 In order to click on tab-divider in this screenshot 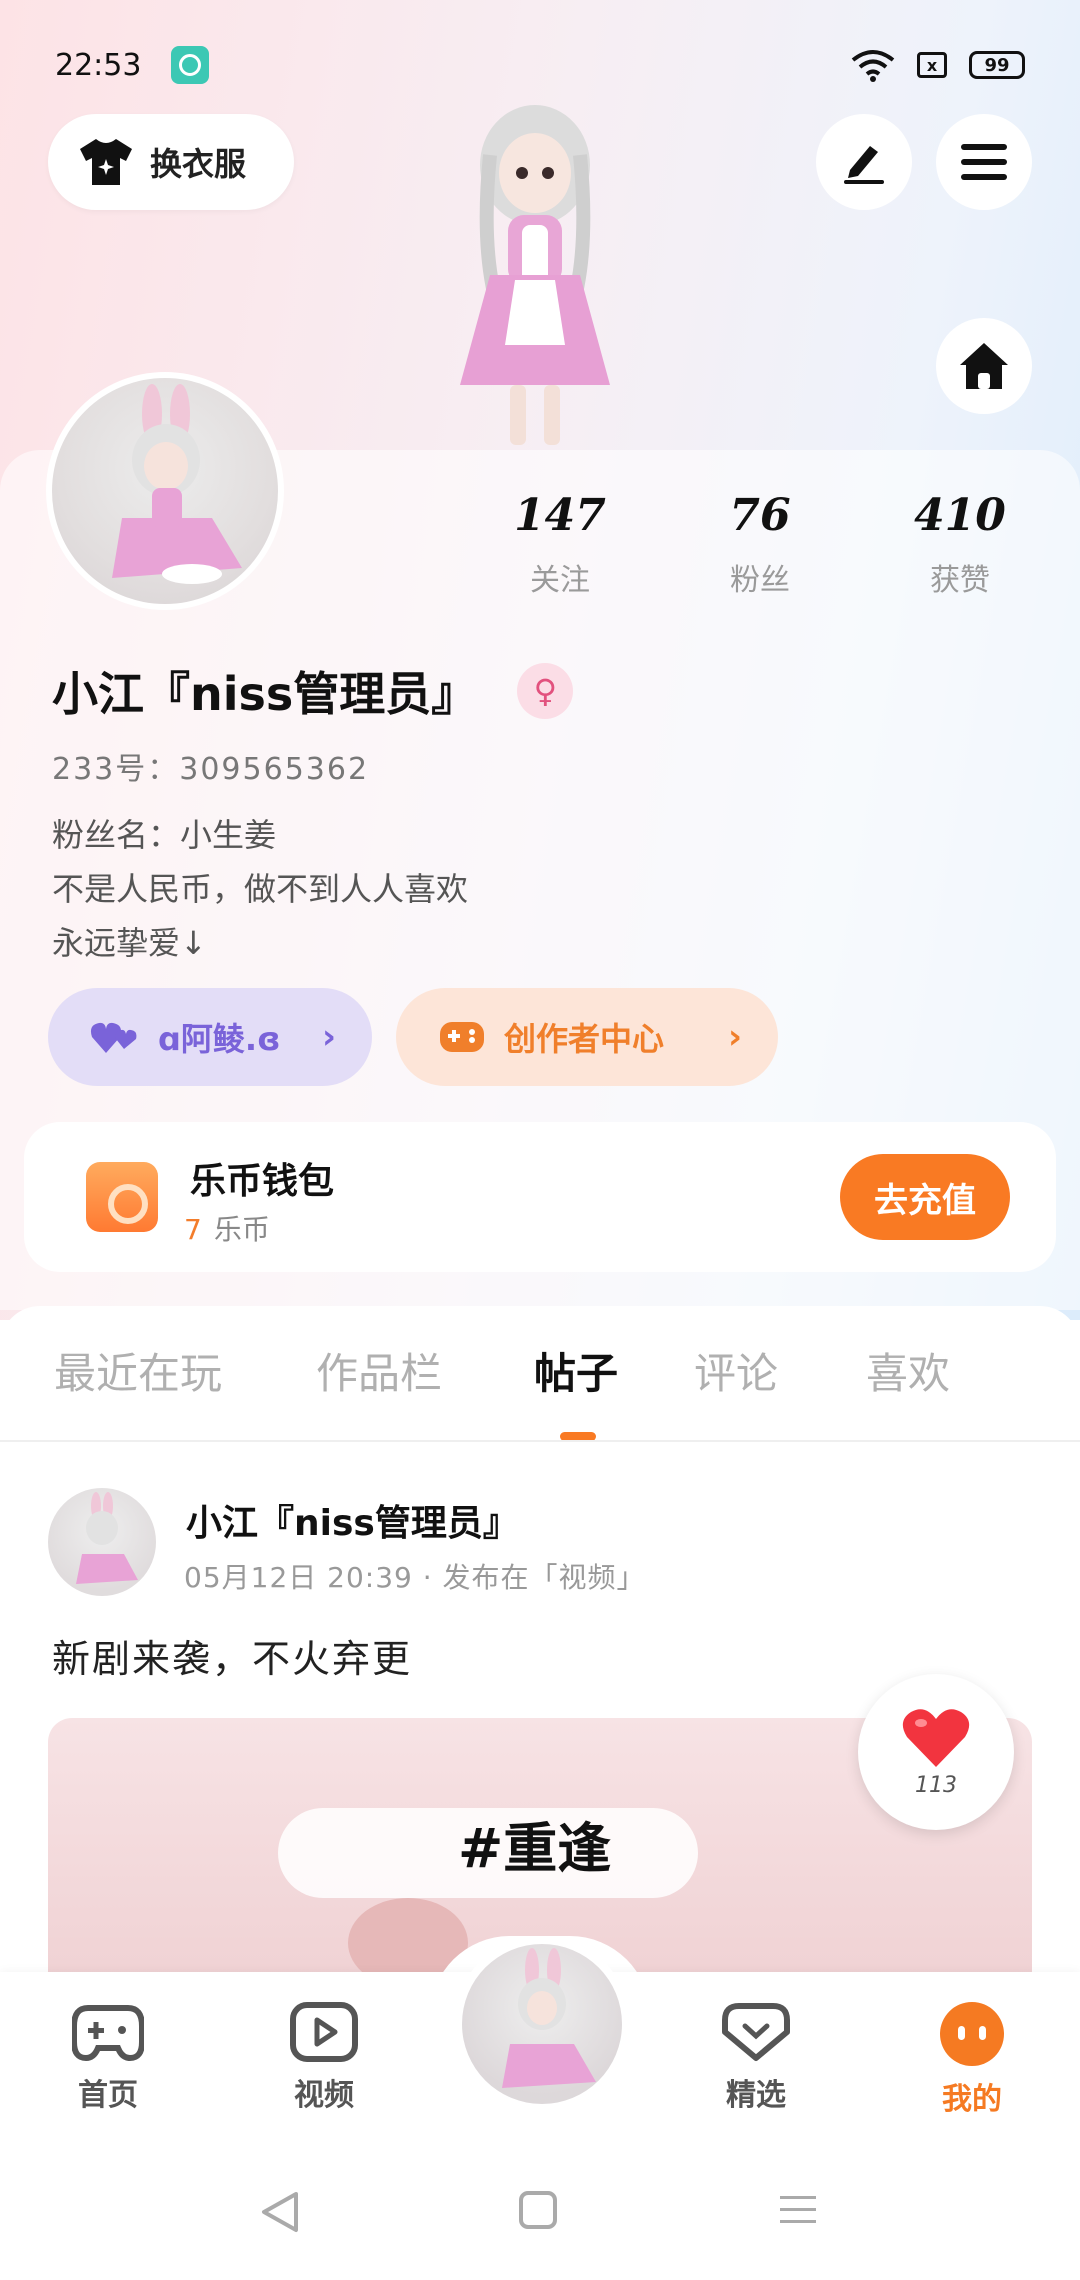, I will do `click(540, 1441)`.